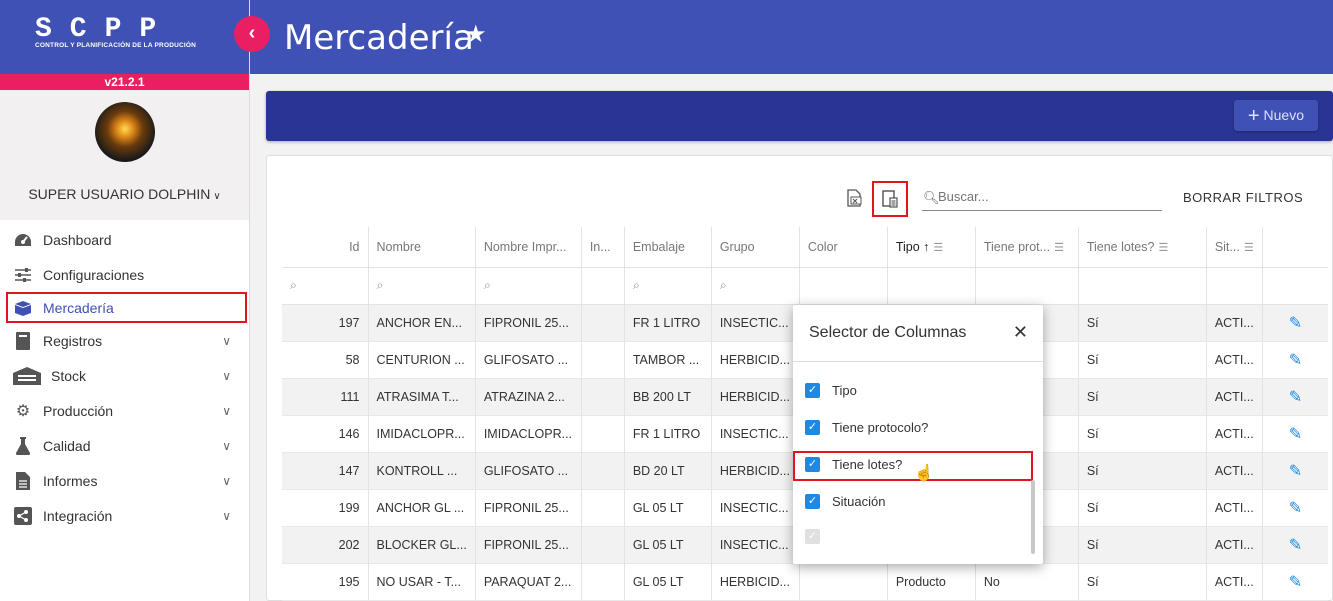 The width and height of the screenshot is (1333, 601). I want to click on plus-icon: +, so click(1253, 116).